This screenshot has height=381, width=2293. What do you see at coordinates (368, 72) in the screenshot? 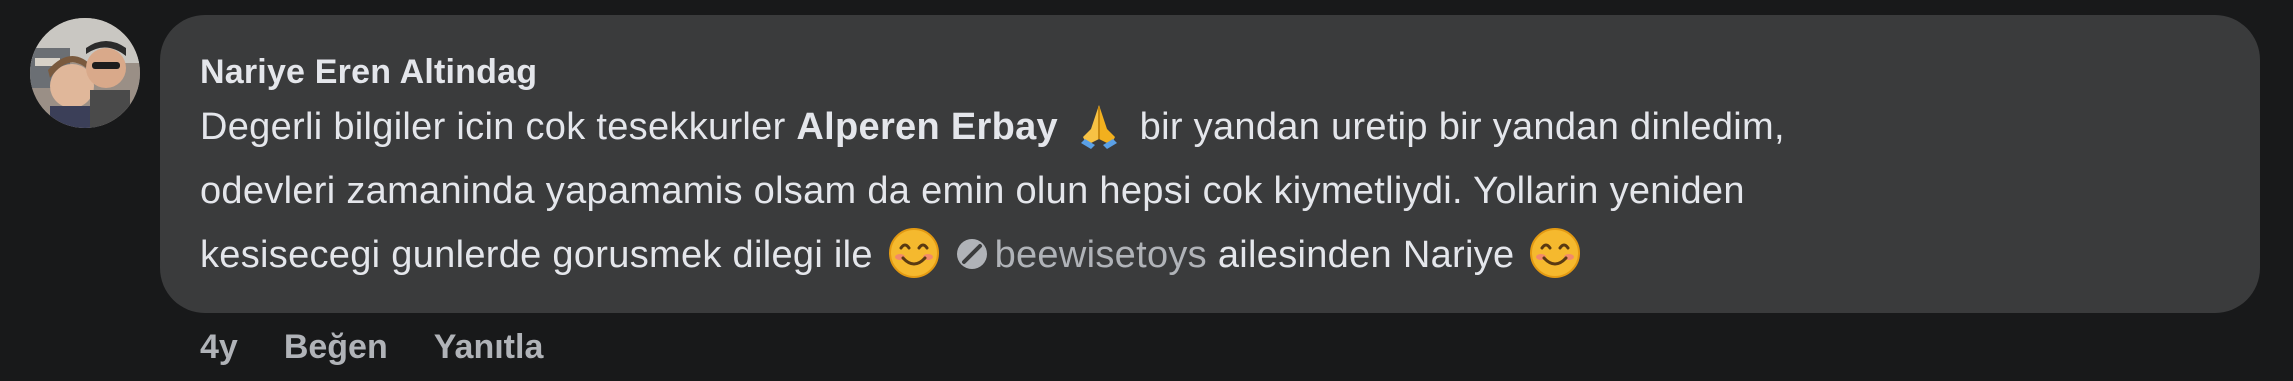
I see `comment-author: Nariye Eren Altindag` at bounding box center [368, 72].